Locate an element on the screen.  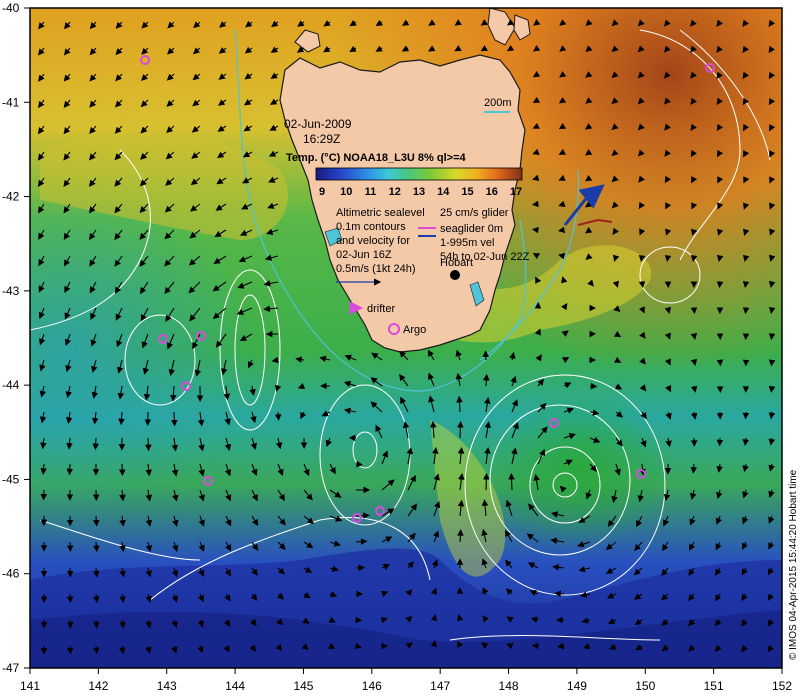
colorbar-tick-label: 11 is located at coordinates (371, 192).